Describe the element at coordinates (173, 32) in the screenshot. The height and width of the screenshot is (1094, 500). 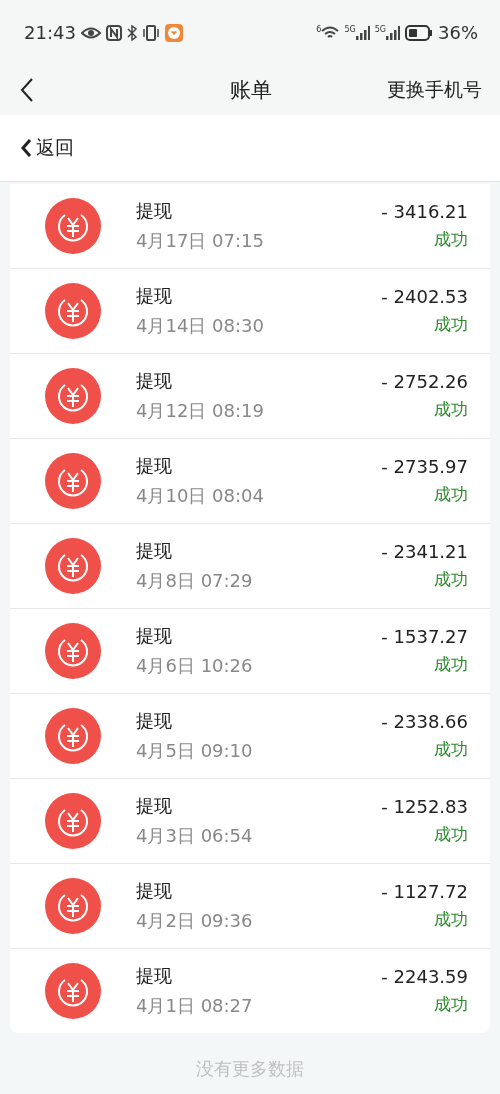
I see `heart-app-icon` at that location.